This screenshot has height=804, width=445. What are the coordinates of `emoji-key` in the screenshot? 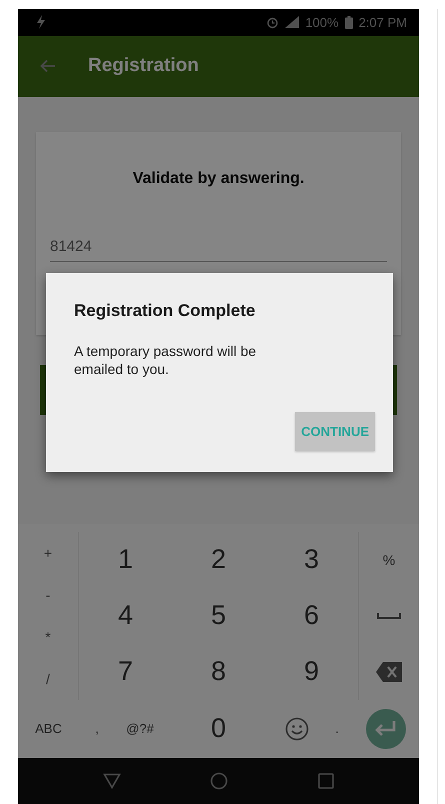 It's located at (297, 728).